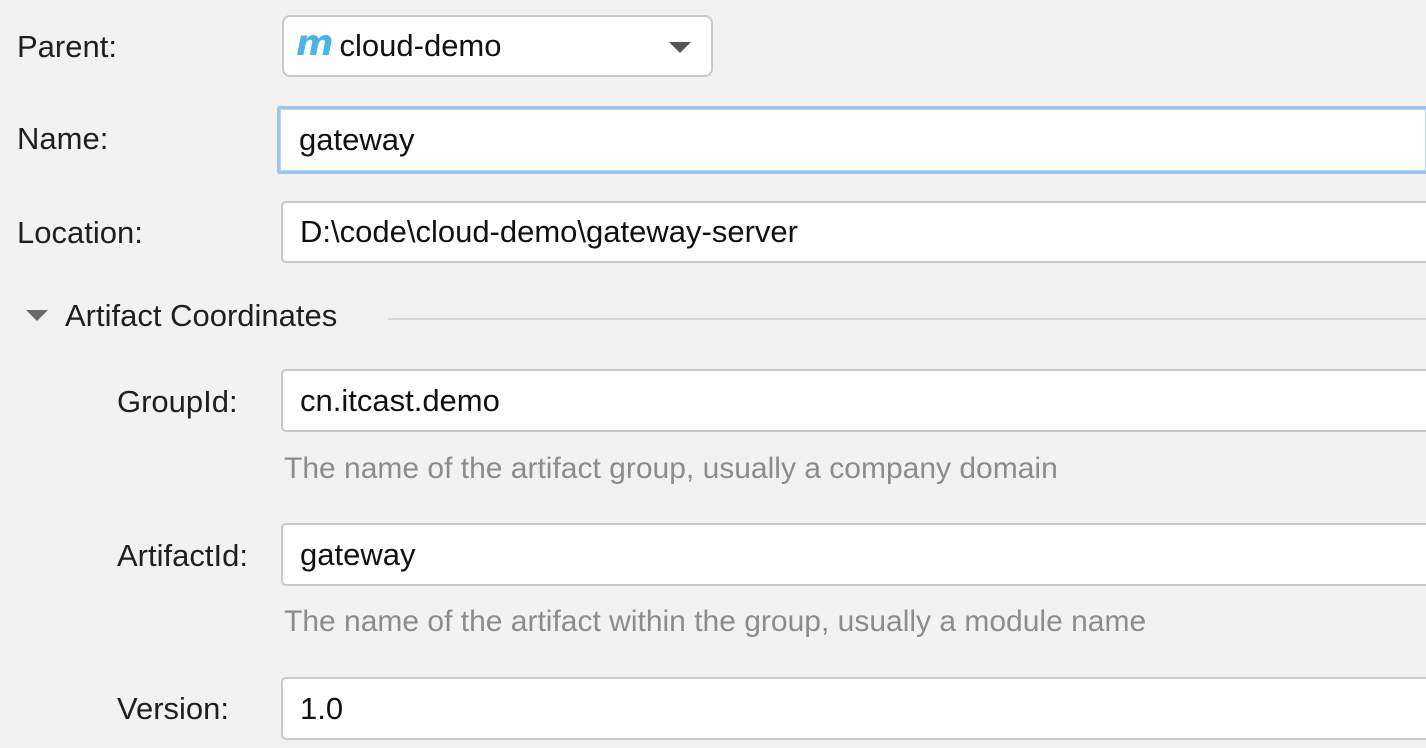 The width and height of the screenshot is (1426, 748). What do you see at coordinates (420, 45) in the screenshot?
I see `parent-value: cloud-demo` at bounding box center [420, 45].